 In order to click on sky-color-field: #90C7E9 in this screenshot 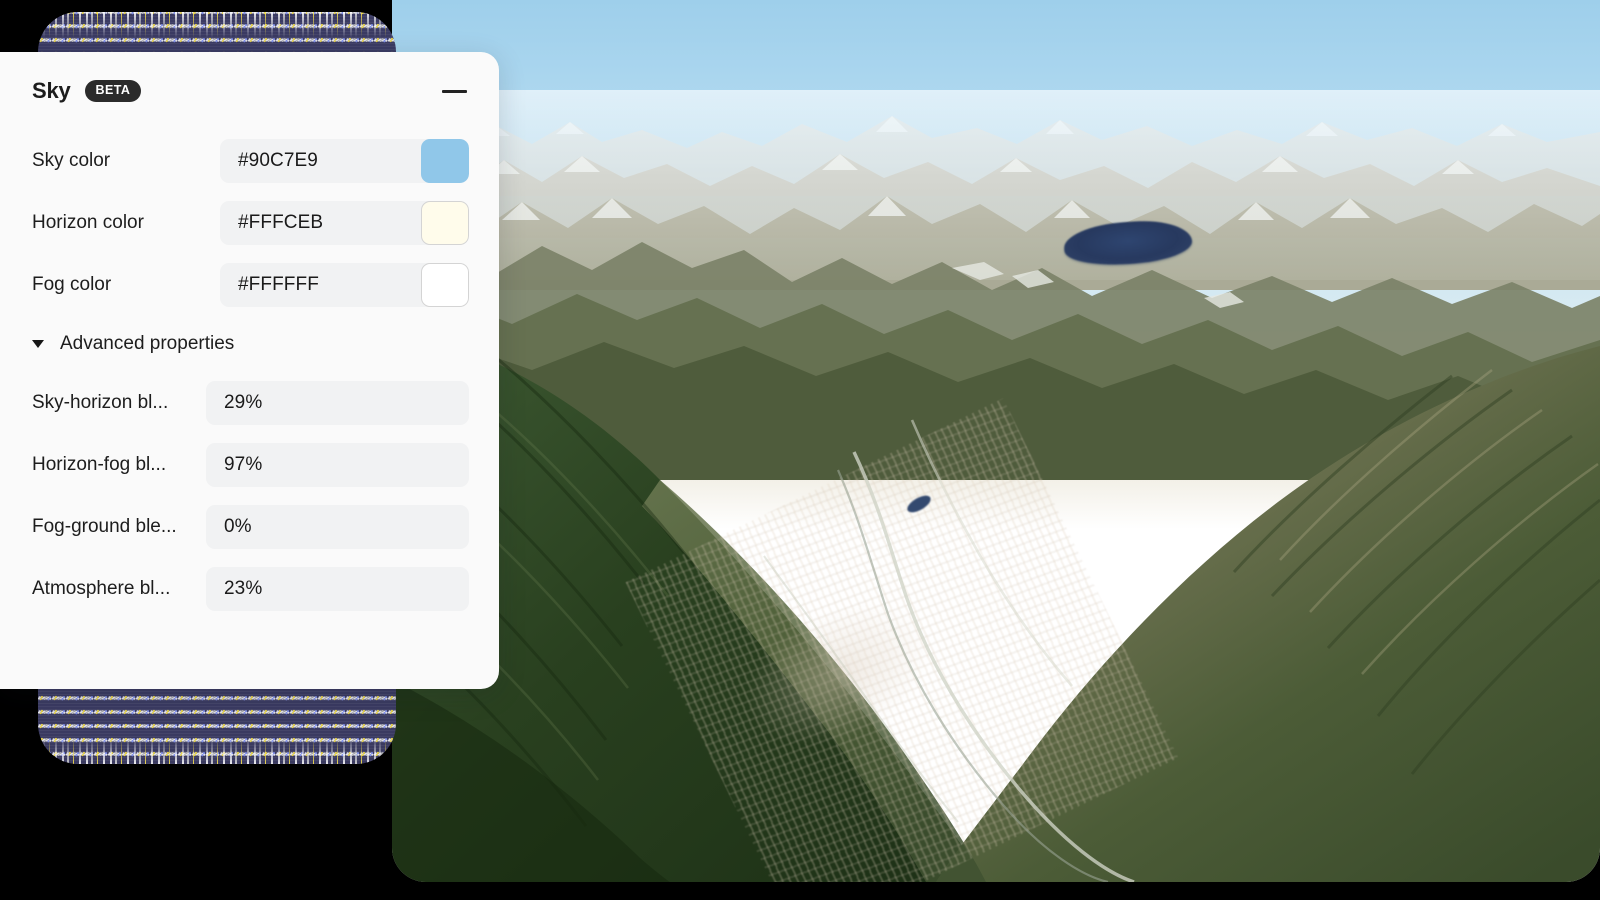, I will do `click(344, 161)`.